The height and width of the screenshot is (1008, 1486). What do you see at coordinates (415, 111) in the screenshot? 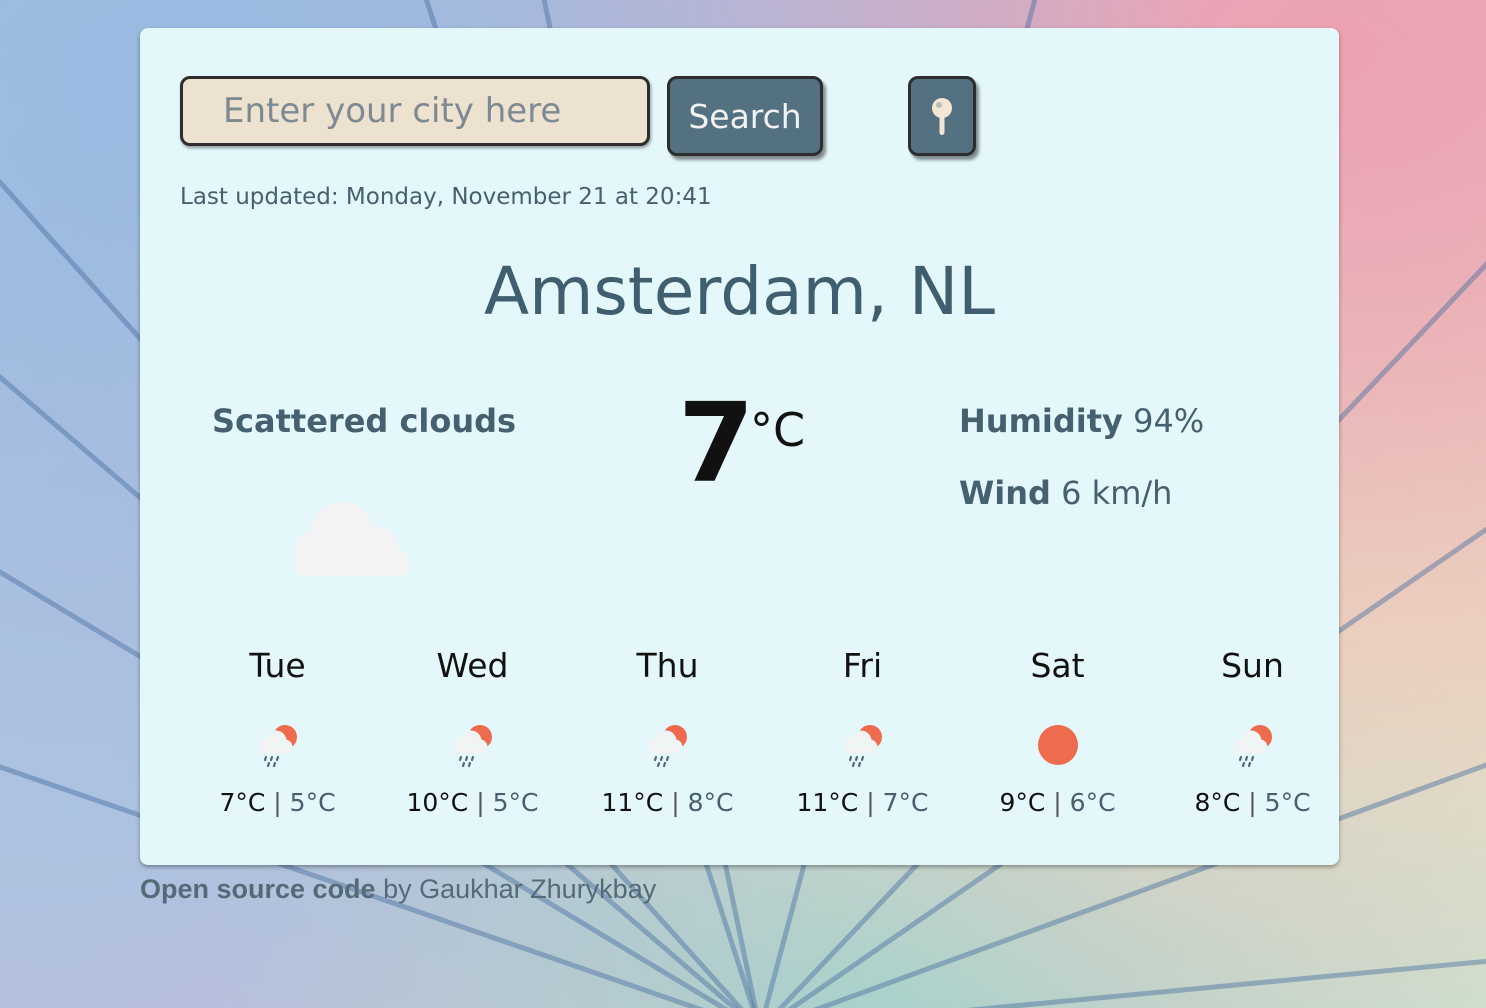
I see `city-search-input` at bounding box center [415, 111].